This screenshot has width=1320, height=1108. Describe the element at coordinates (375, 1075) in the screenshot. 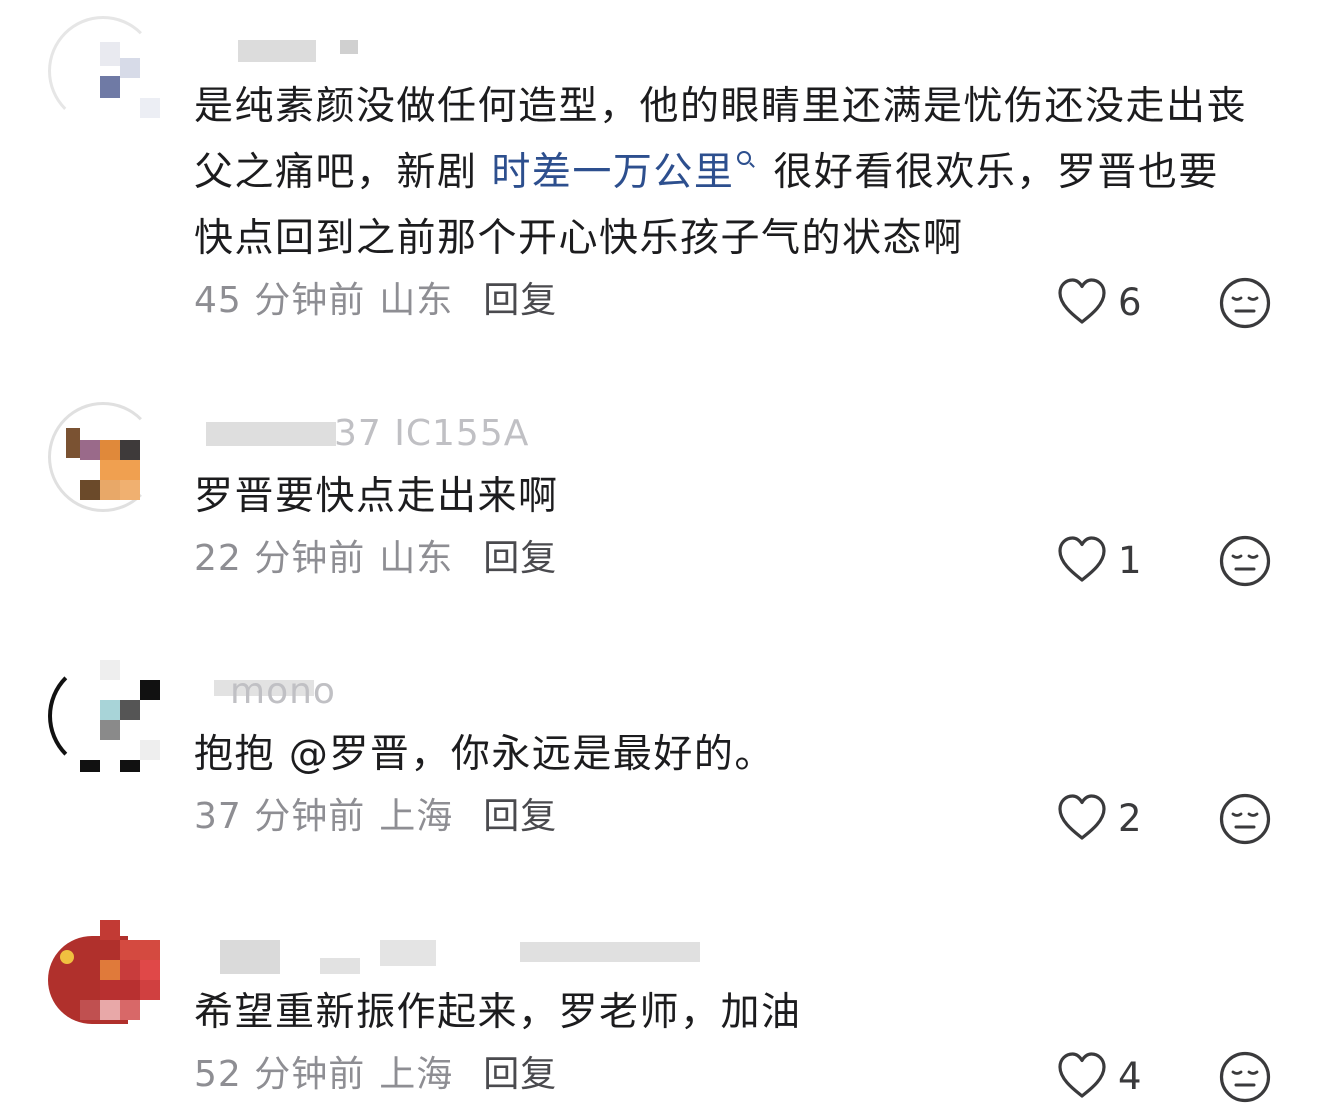

I see `comment-meta: 52 分钟前 上海 回复` at that location.